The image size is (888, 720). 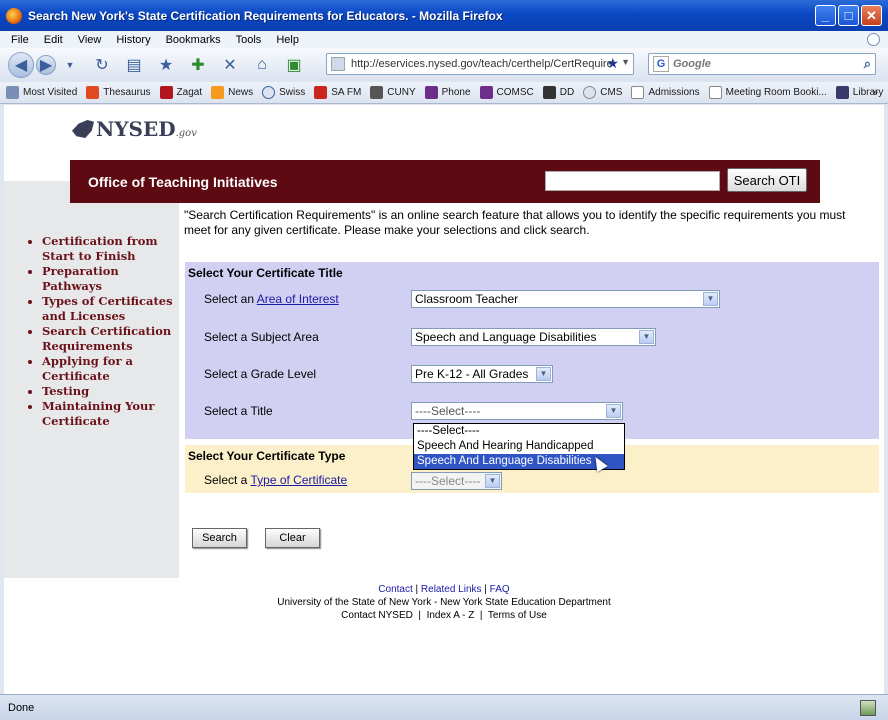 What do you see at coordinates (53, 40) in the screenshot?
I see `menu-edit: Edit` at bounding box center [53, 40].